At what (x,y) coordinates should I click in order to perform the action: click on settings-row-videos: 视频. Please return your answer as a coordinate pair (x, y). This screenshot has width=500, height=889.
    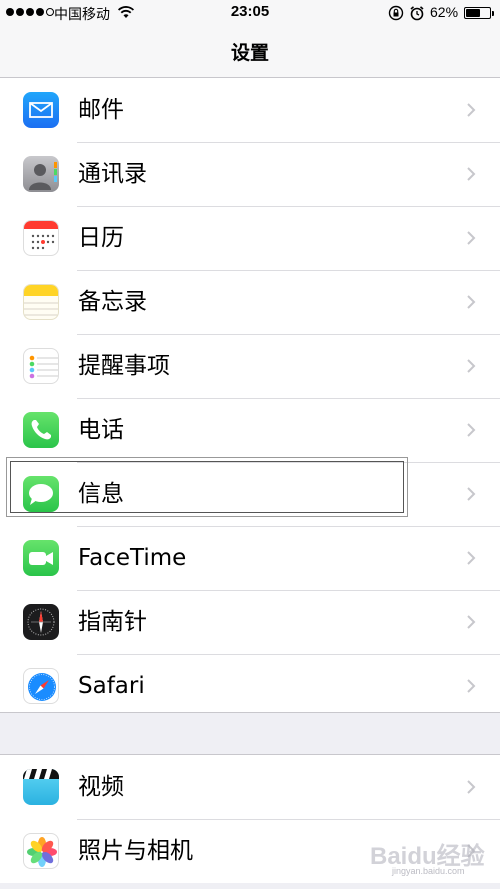
    Looking at the image, I should click on (250, 787).